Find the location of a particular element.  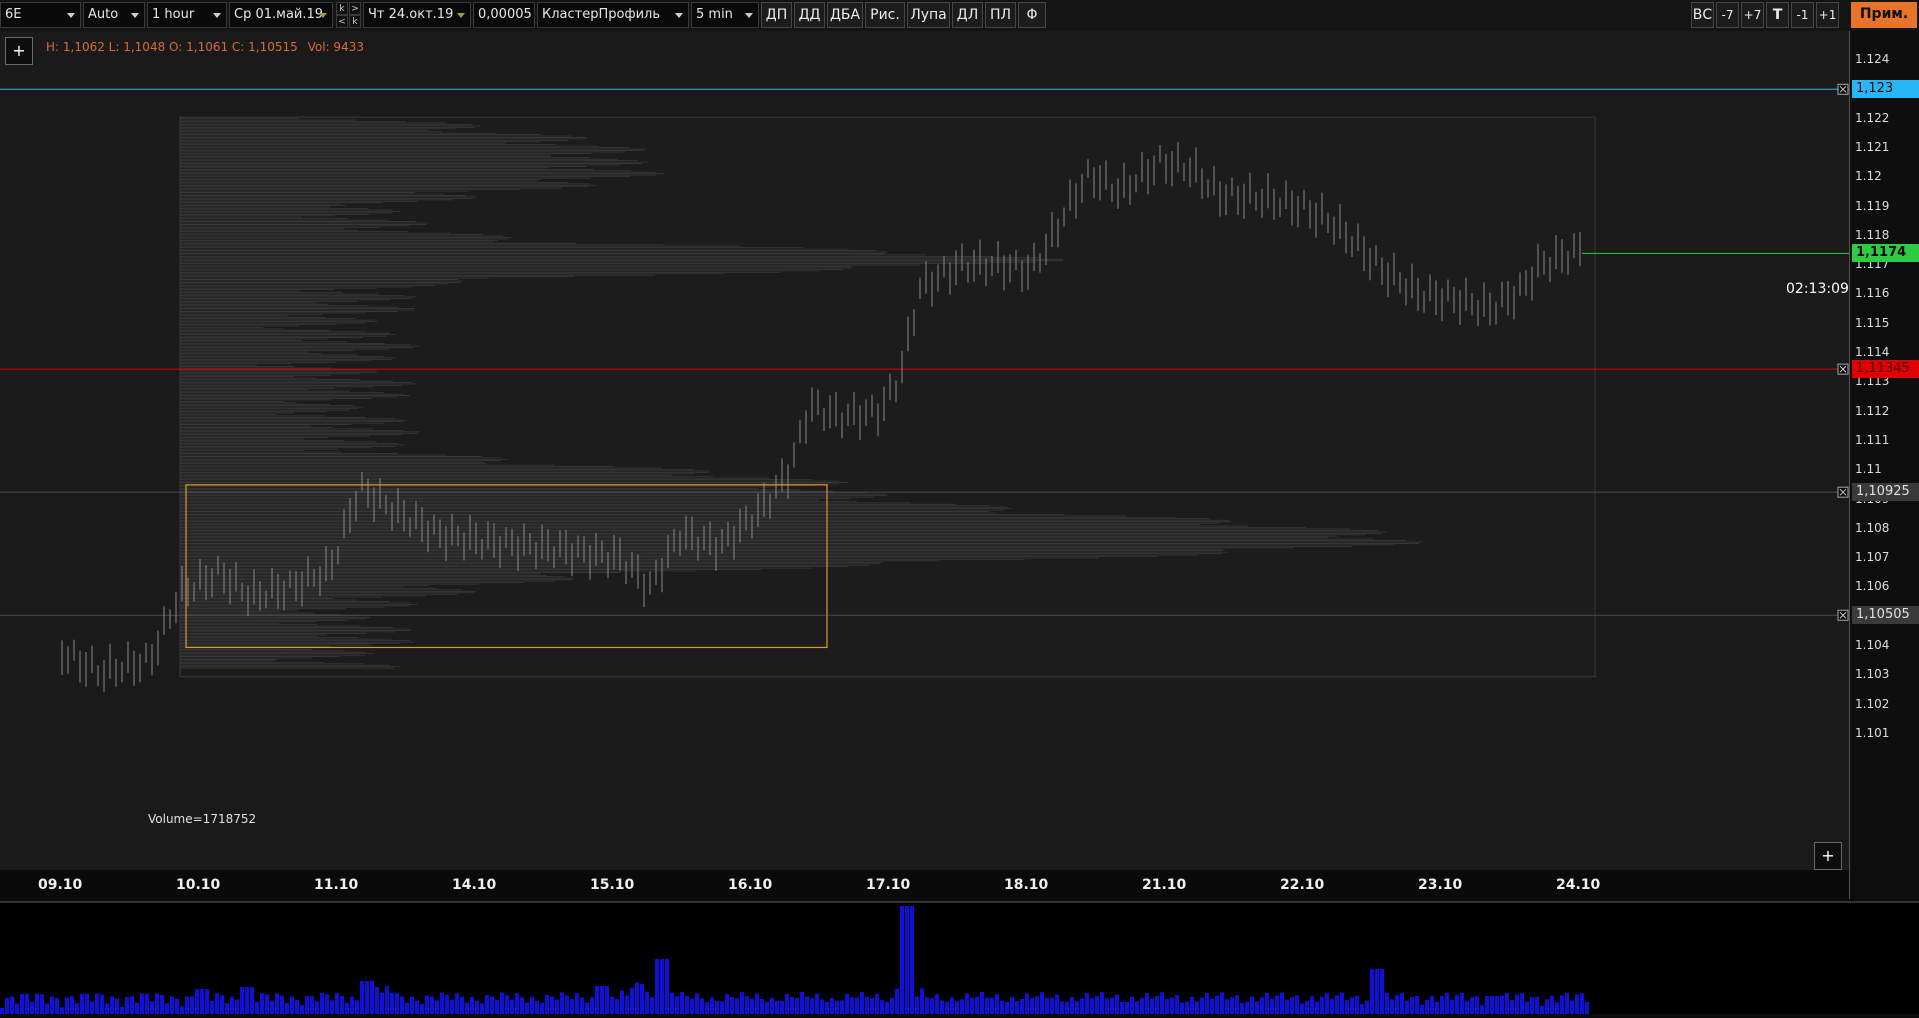

minus7-button: -7 is located at coordinates (1727, 15).